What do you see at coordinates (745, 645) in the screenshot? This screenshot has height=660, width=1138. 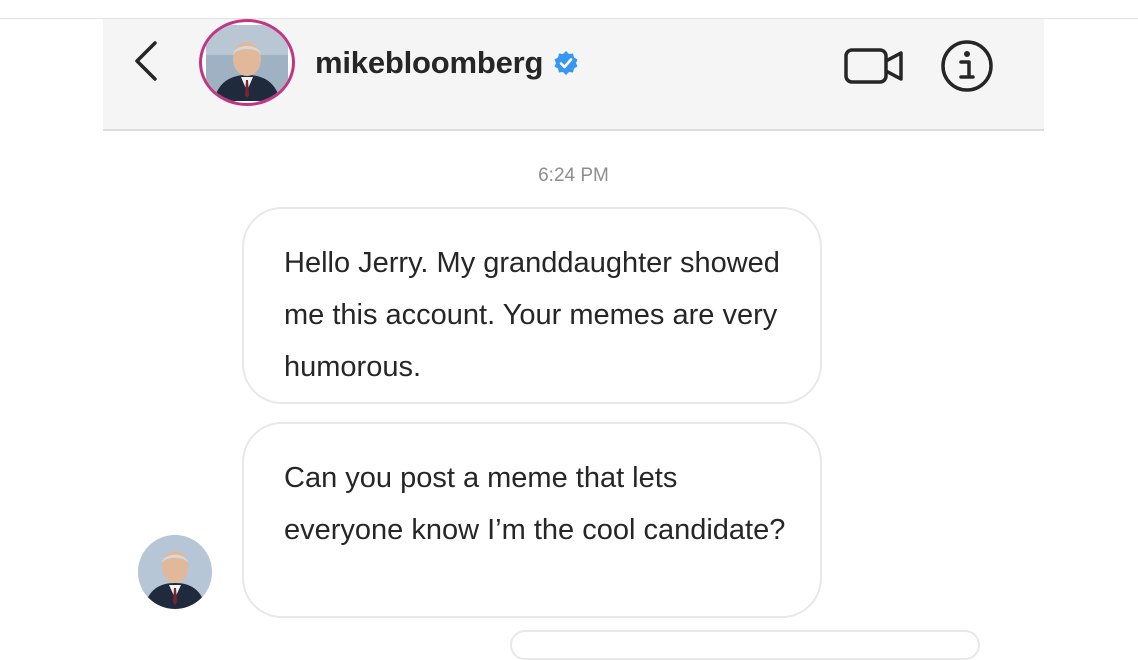 I see `message-bubble-partial` at bounding box center [745, 645].